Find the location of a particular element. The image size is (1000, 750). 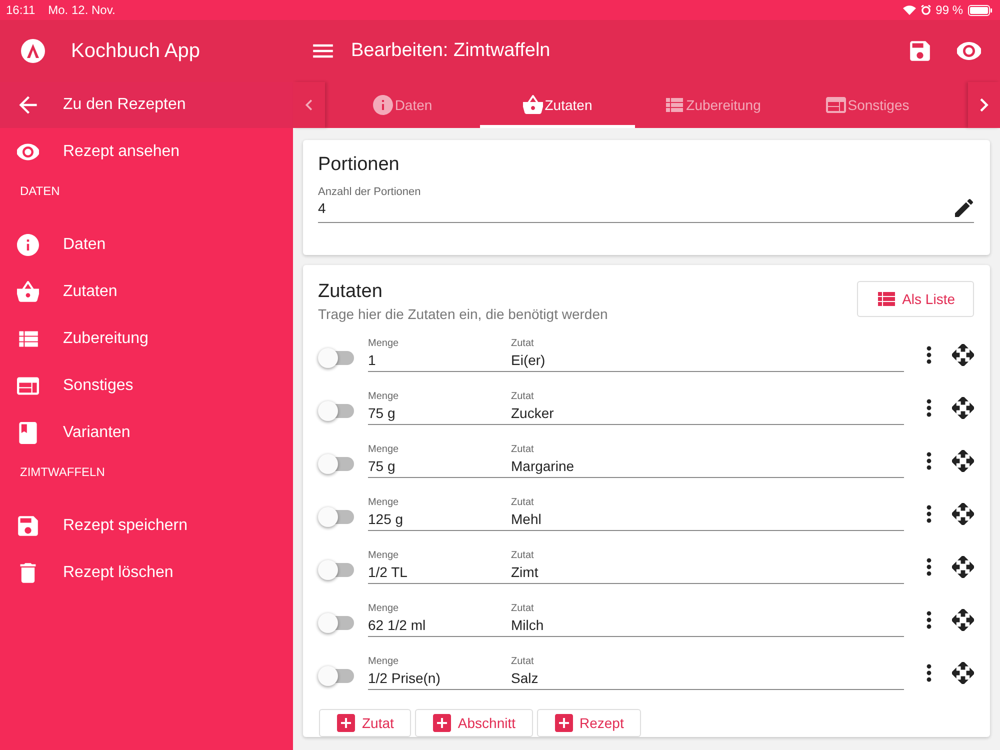

book-icon is located at coordinates (28, 433).